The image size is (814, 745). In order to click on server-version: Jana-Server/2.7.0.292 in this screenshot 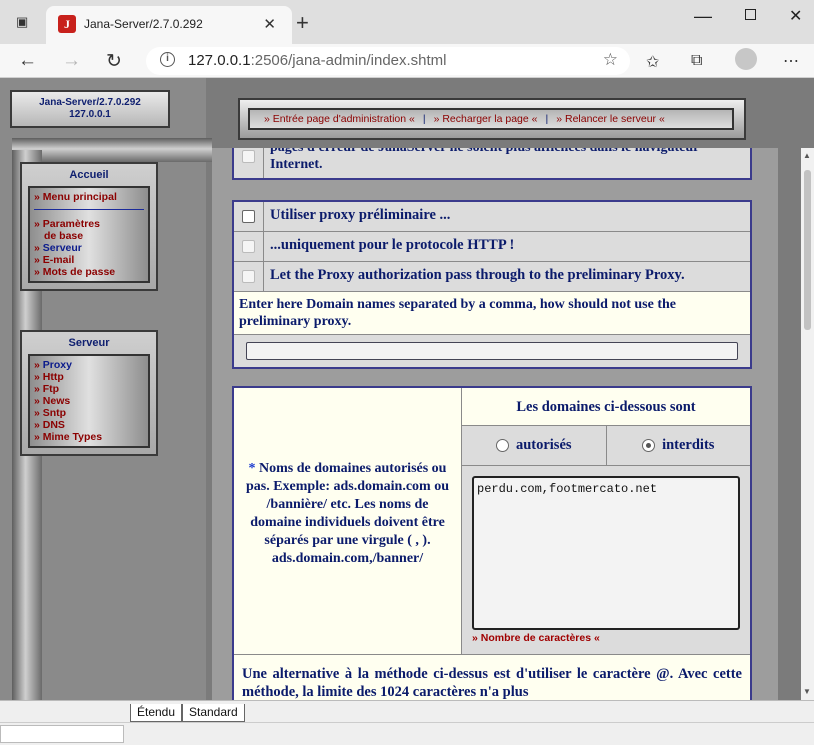, I will do `click(90, 102)`.